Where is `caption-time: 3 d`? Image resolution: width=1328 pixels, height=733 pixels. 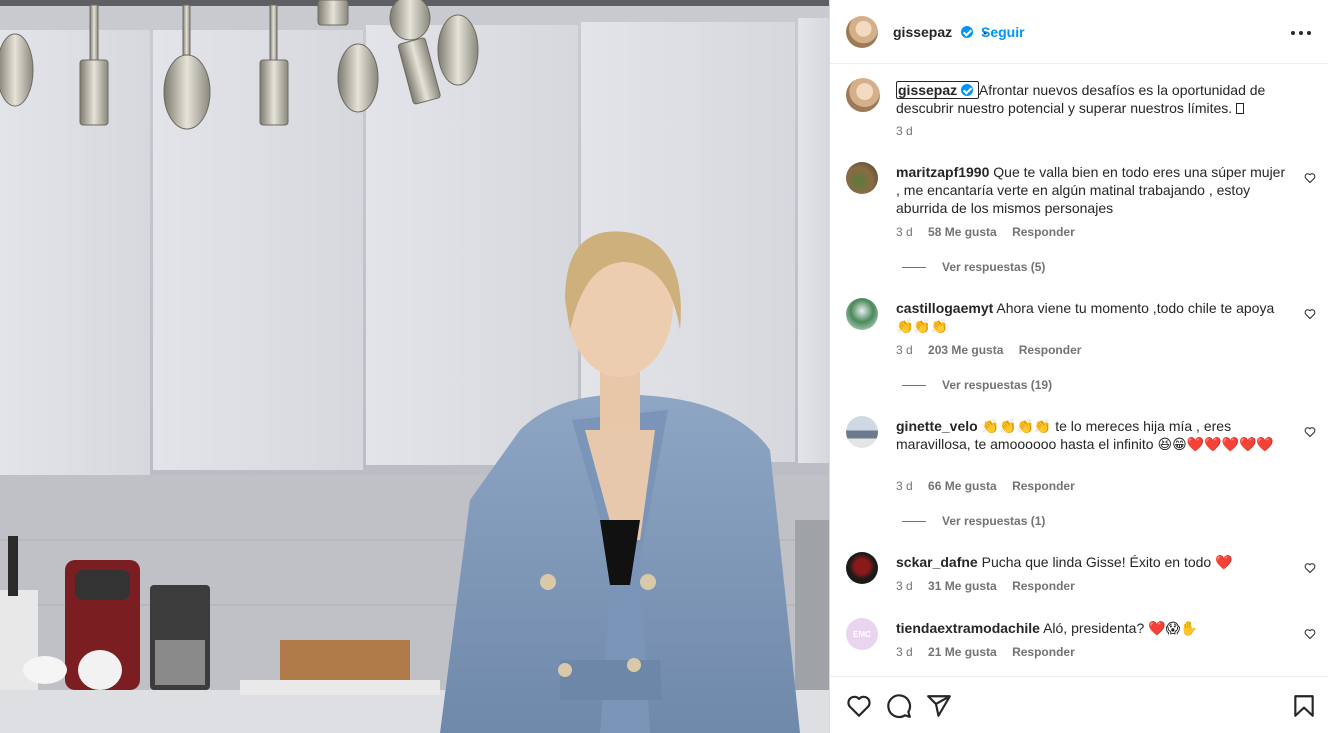
caption-time: 3 d is located at coordinates (904, 131).